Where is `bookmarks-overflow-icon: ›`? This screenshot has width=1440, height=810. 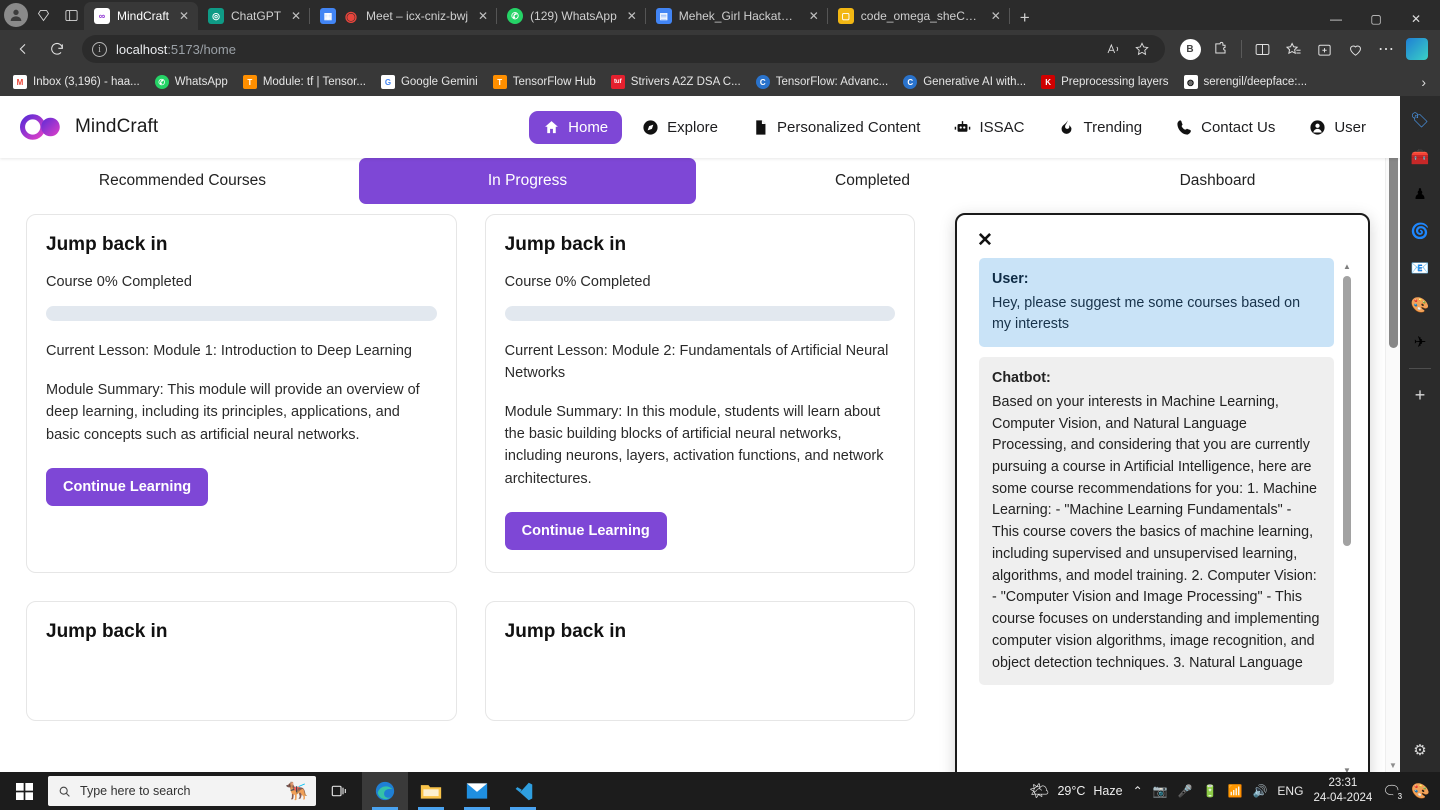
bookmarks-overflow-icon: › is located at coordinates (1423, 82).